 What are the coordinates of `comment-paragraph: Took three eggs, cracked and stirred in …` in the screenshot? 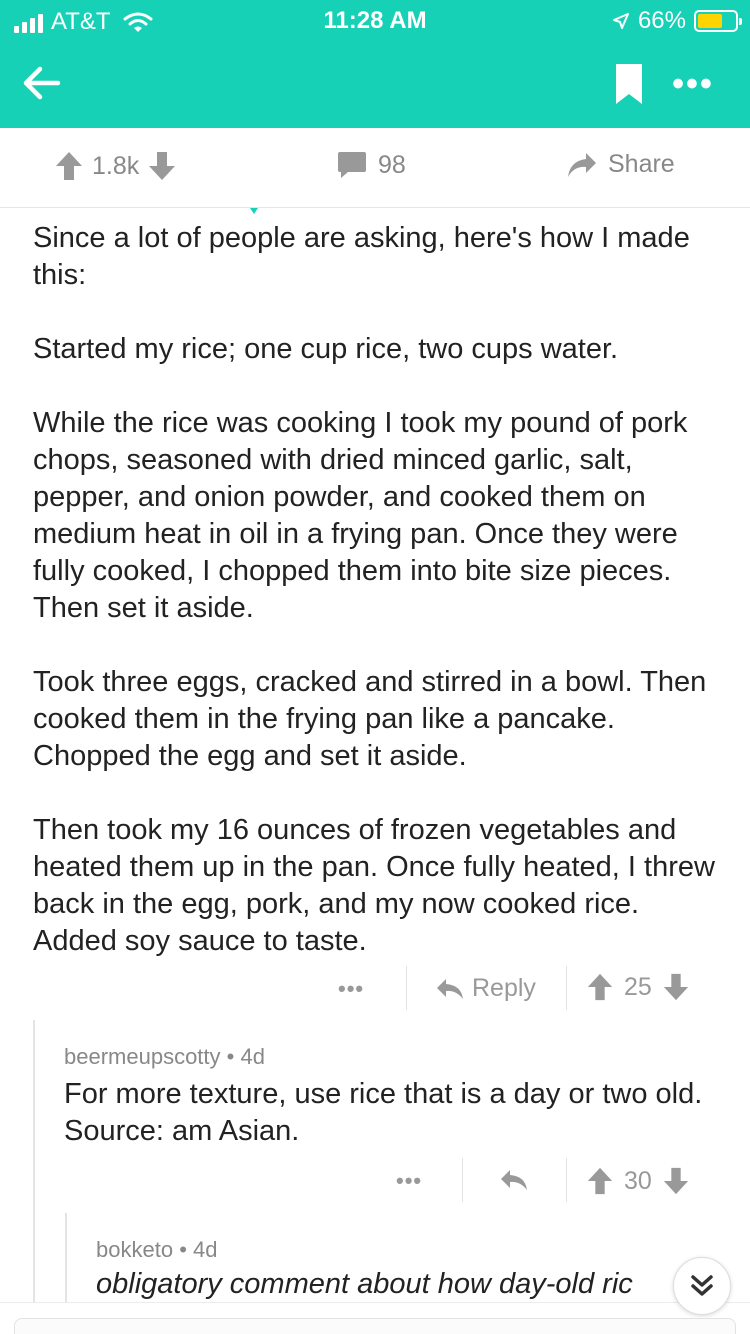 It's located at (370, 719).